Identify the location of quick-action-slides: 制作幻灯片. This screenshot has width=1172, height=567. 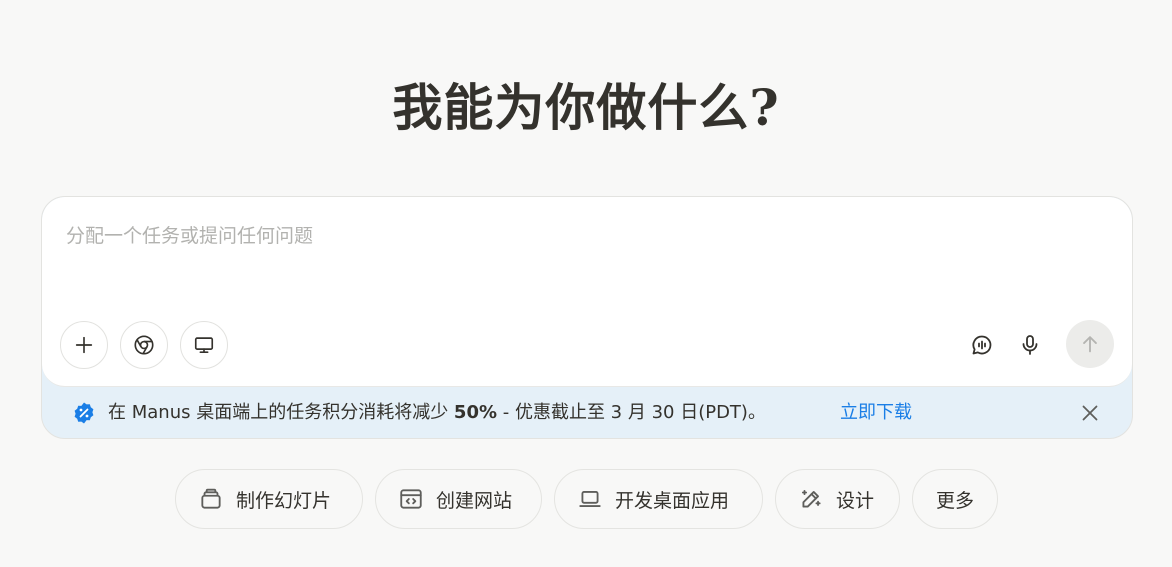
(269, 499).